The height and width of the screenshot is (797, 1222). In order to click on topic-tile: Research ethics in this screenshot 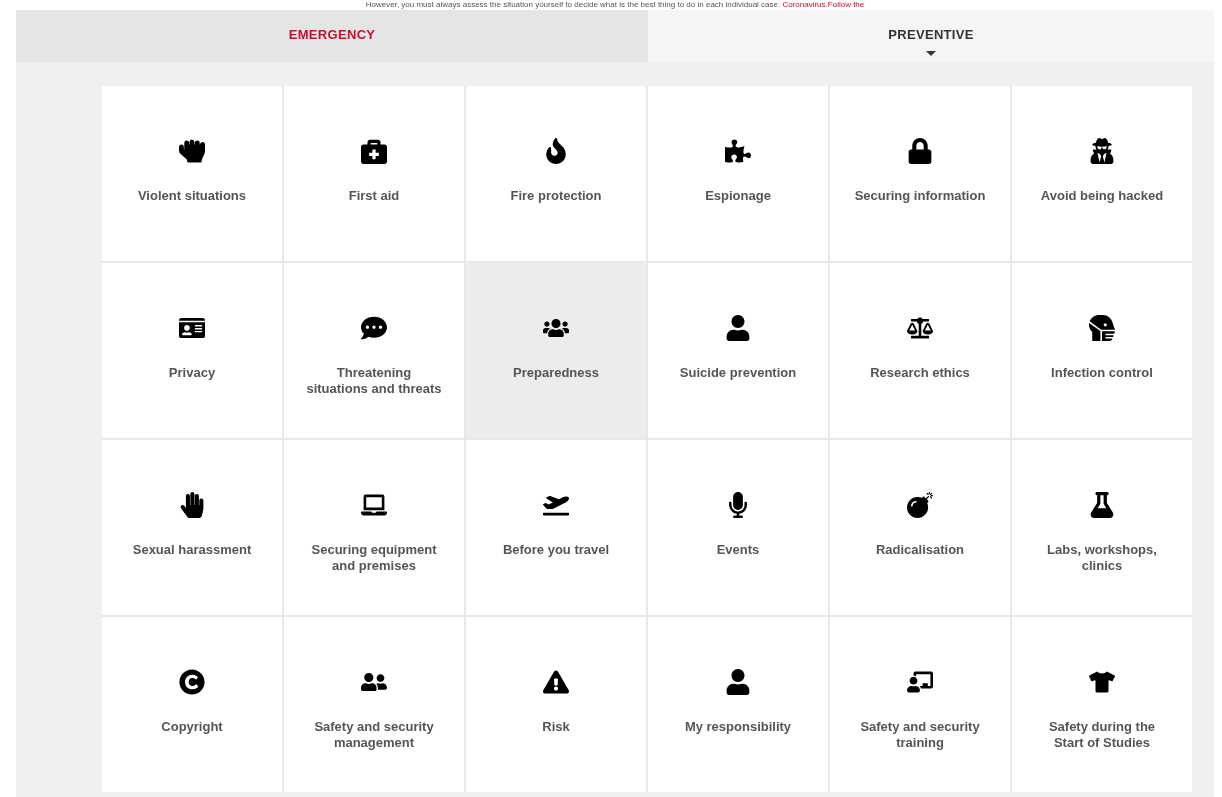, I will do `click(920, 350)`.